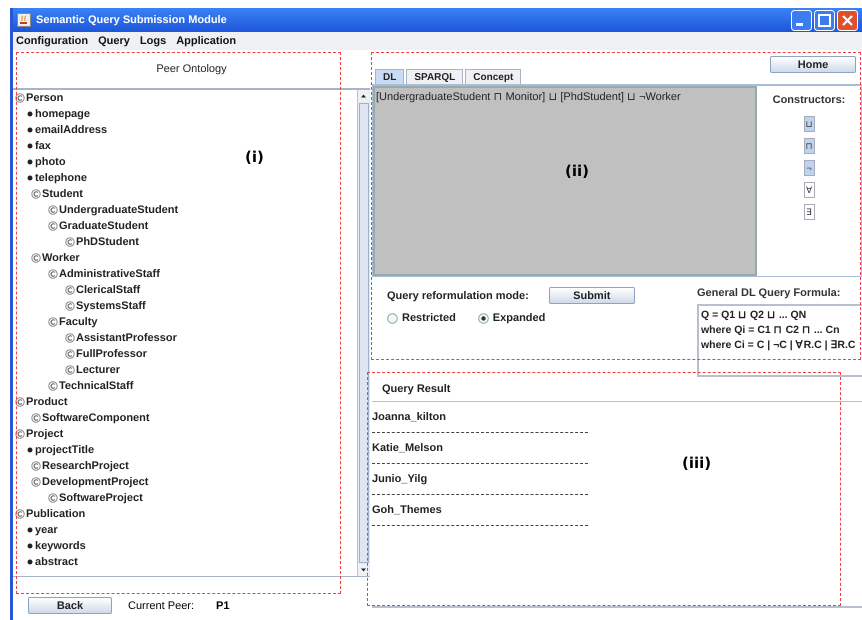 The height and width of the screenshot is (620, 862). Describe the element at coordinates (429, 318) in the screenshot. I see `radio-label: Restricted` at that location.